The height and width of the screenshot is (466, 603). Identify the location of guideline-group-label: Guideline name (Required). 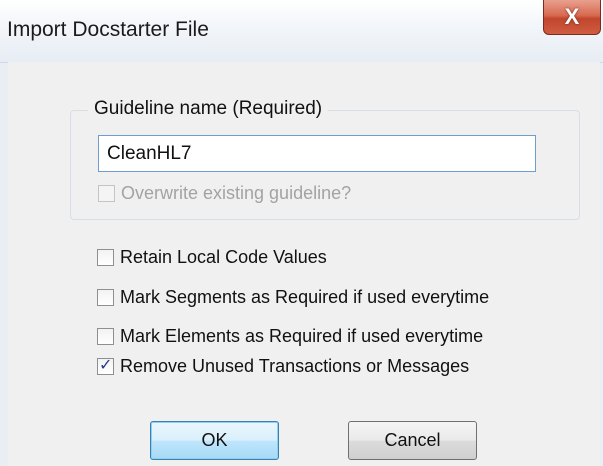
(208, 109).